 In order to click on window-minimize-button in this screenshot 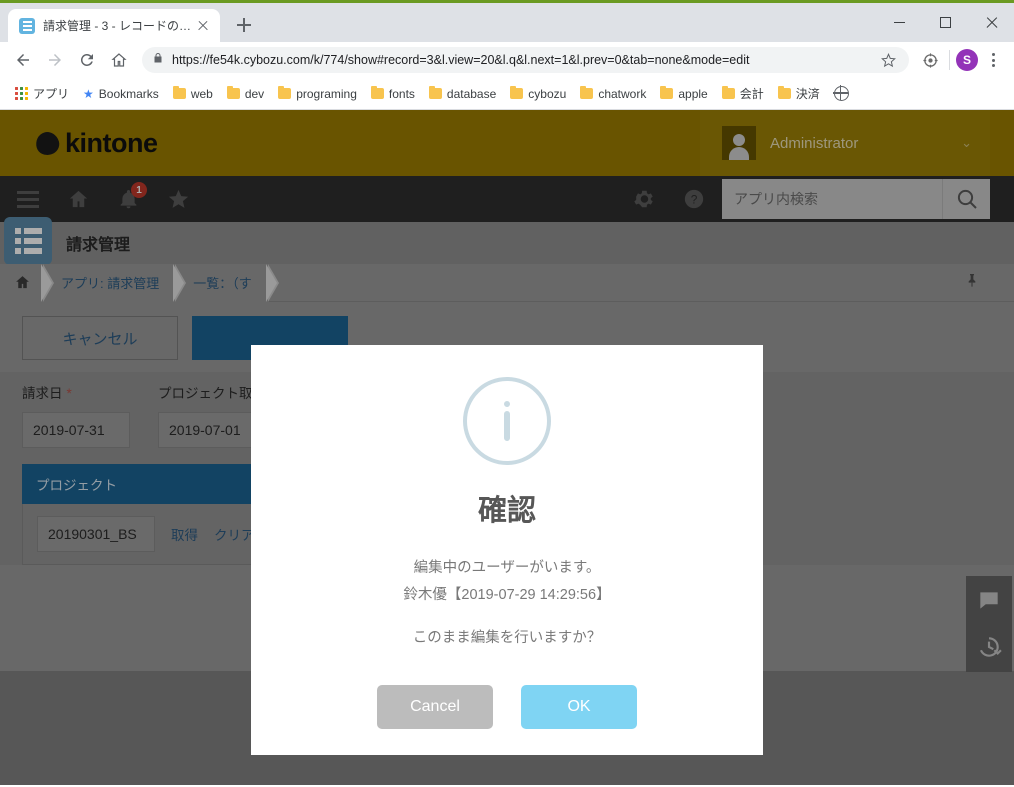, I will do `click(899, 22)`.